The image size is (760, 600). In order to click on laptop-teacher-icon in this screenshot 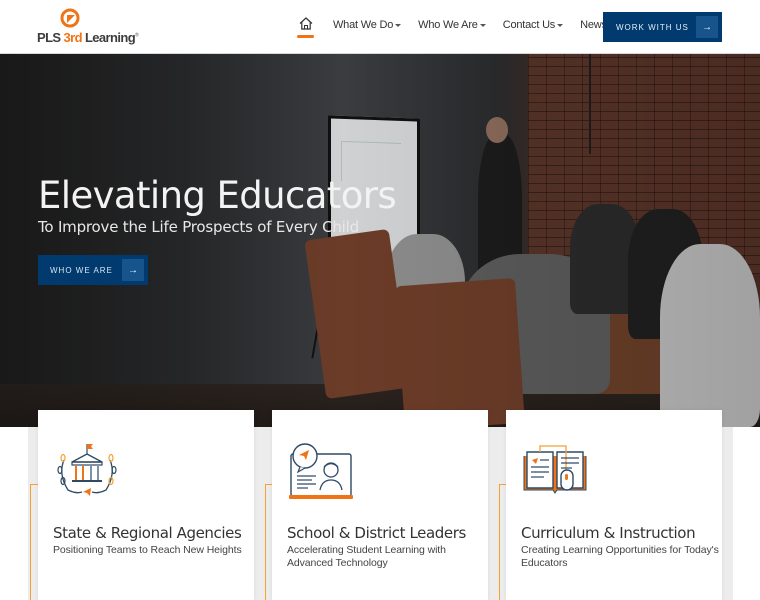, I will do `click(321, 471)`.